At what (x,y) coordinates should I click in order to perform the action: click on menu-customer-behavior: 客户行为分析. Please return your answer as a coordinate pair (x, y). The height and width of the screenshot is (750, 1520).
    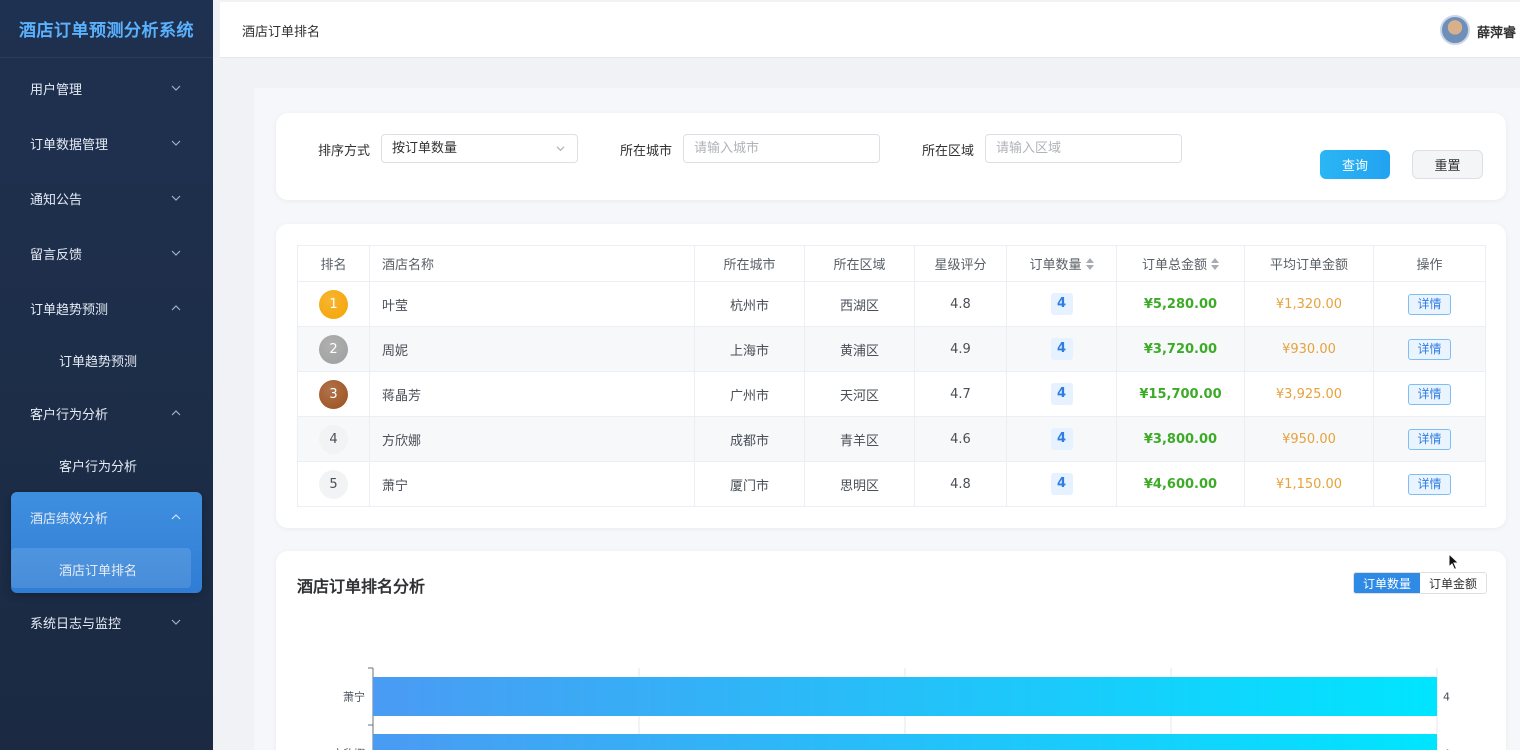
    Looking at the image, I should click on (106, 413).